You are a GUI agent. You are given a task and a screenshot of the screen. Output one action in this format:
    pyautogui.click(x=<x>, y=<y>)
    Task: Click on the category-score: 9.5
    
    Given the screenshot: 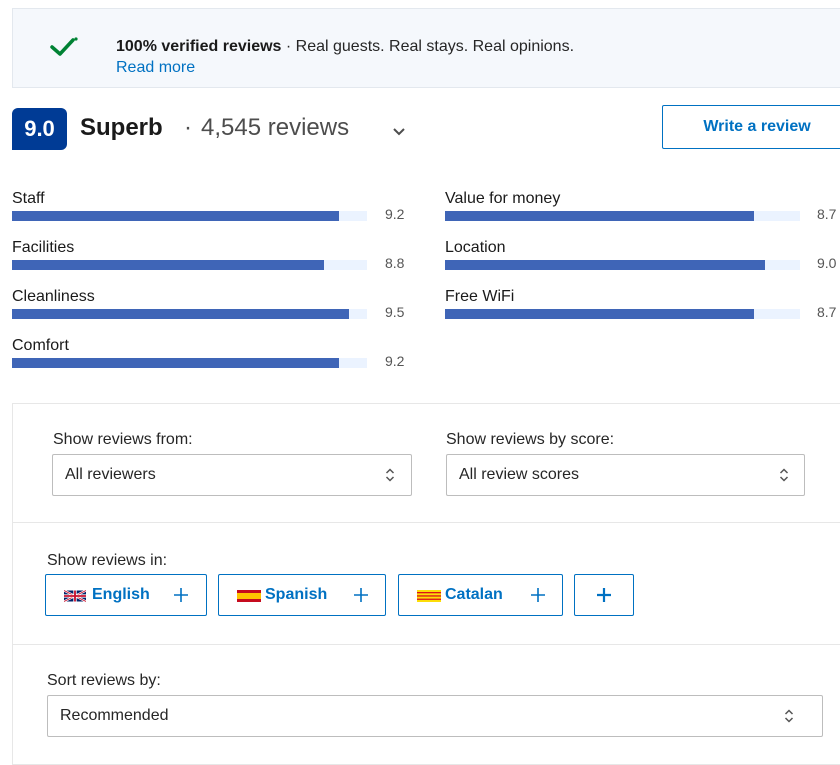 What is the action you would take?
    pyautogui.click(x=395, y=312)
    